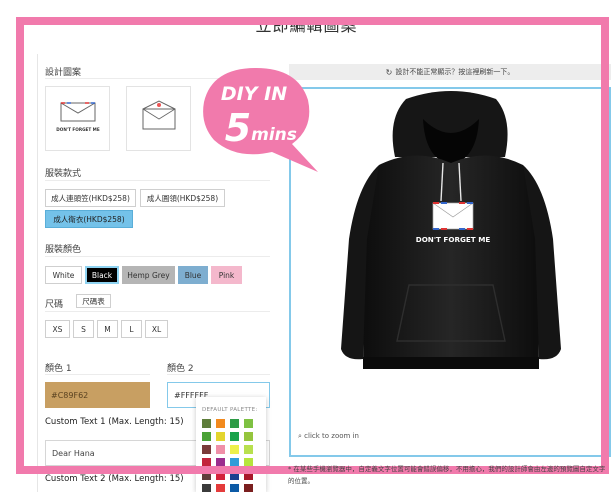 This screenshot has height=492, width=613. Describe the element at coordinates (258, 120) in the screenshot. I see `diy-badge: DIY IN 5 mins` at that location.